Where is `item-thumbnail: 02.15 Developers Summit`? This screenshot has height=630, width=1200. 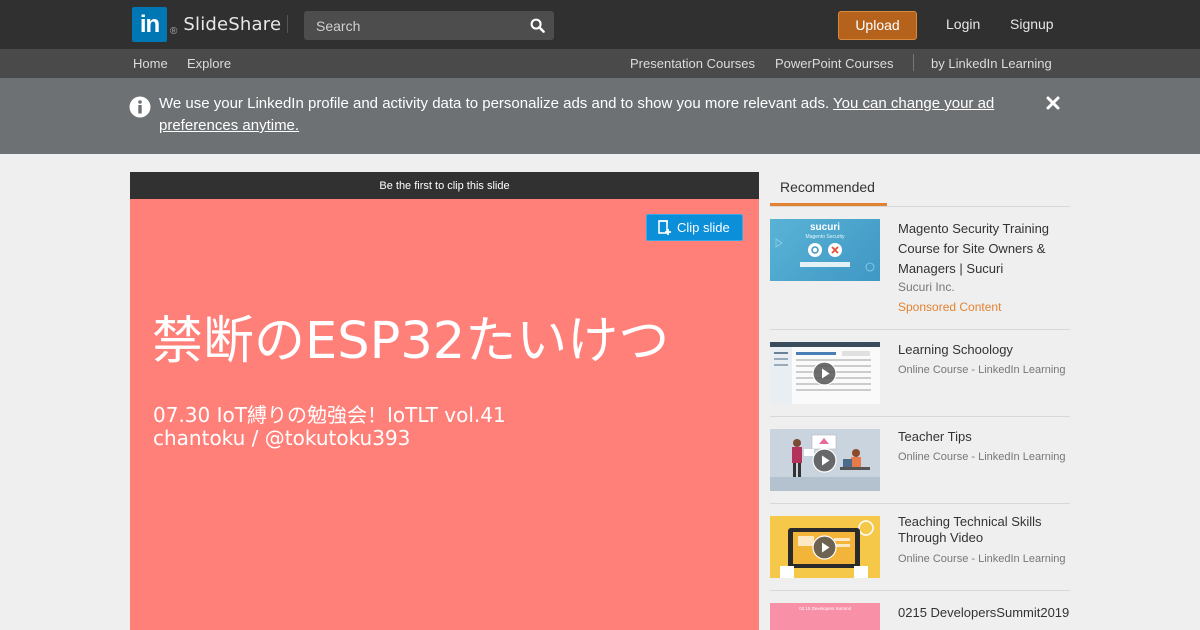
item-thumbnail: 02.15 Developers Summit is located at coordinates (825, 616).